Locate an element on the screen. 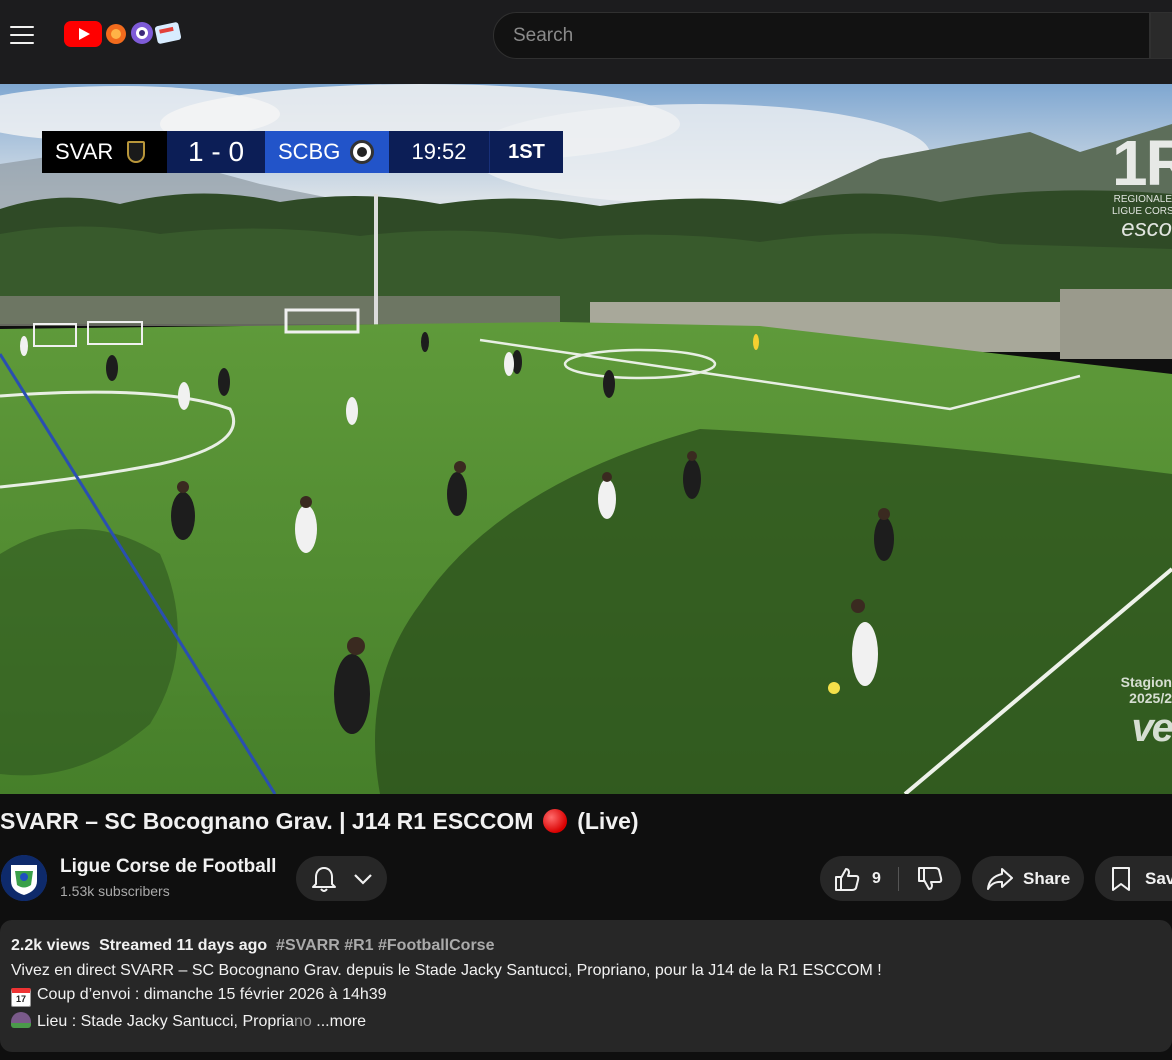  bell-icon is located at coordinates (323, 879).